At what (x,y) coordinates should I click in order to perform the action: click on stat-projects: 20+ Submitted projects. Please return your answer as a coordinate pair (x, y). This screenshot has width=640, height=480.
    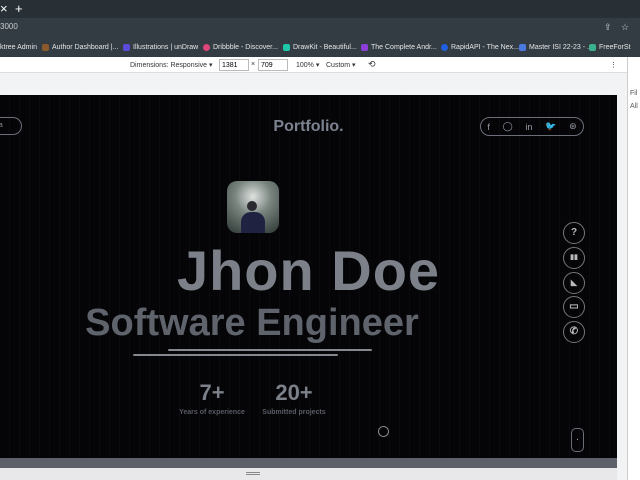
    Looking at the image, I should click on (294, 398).